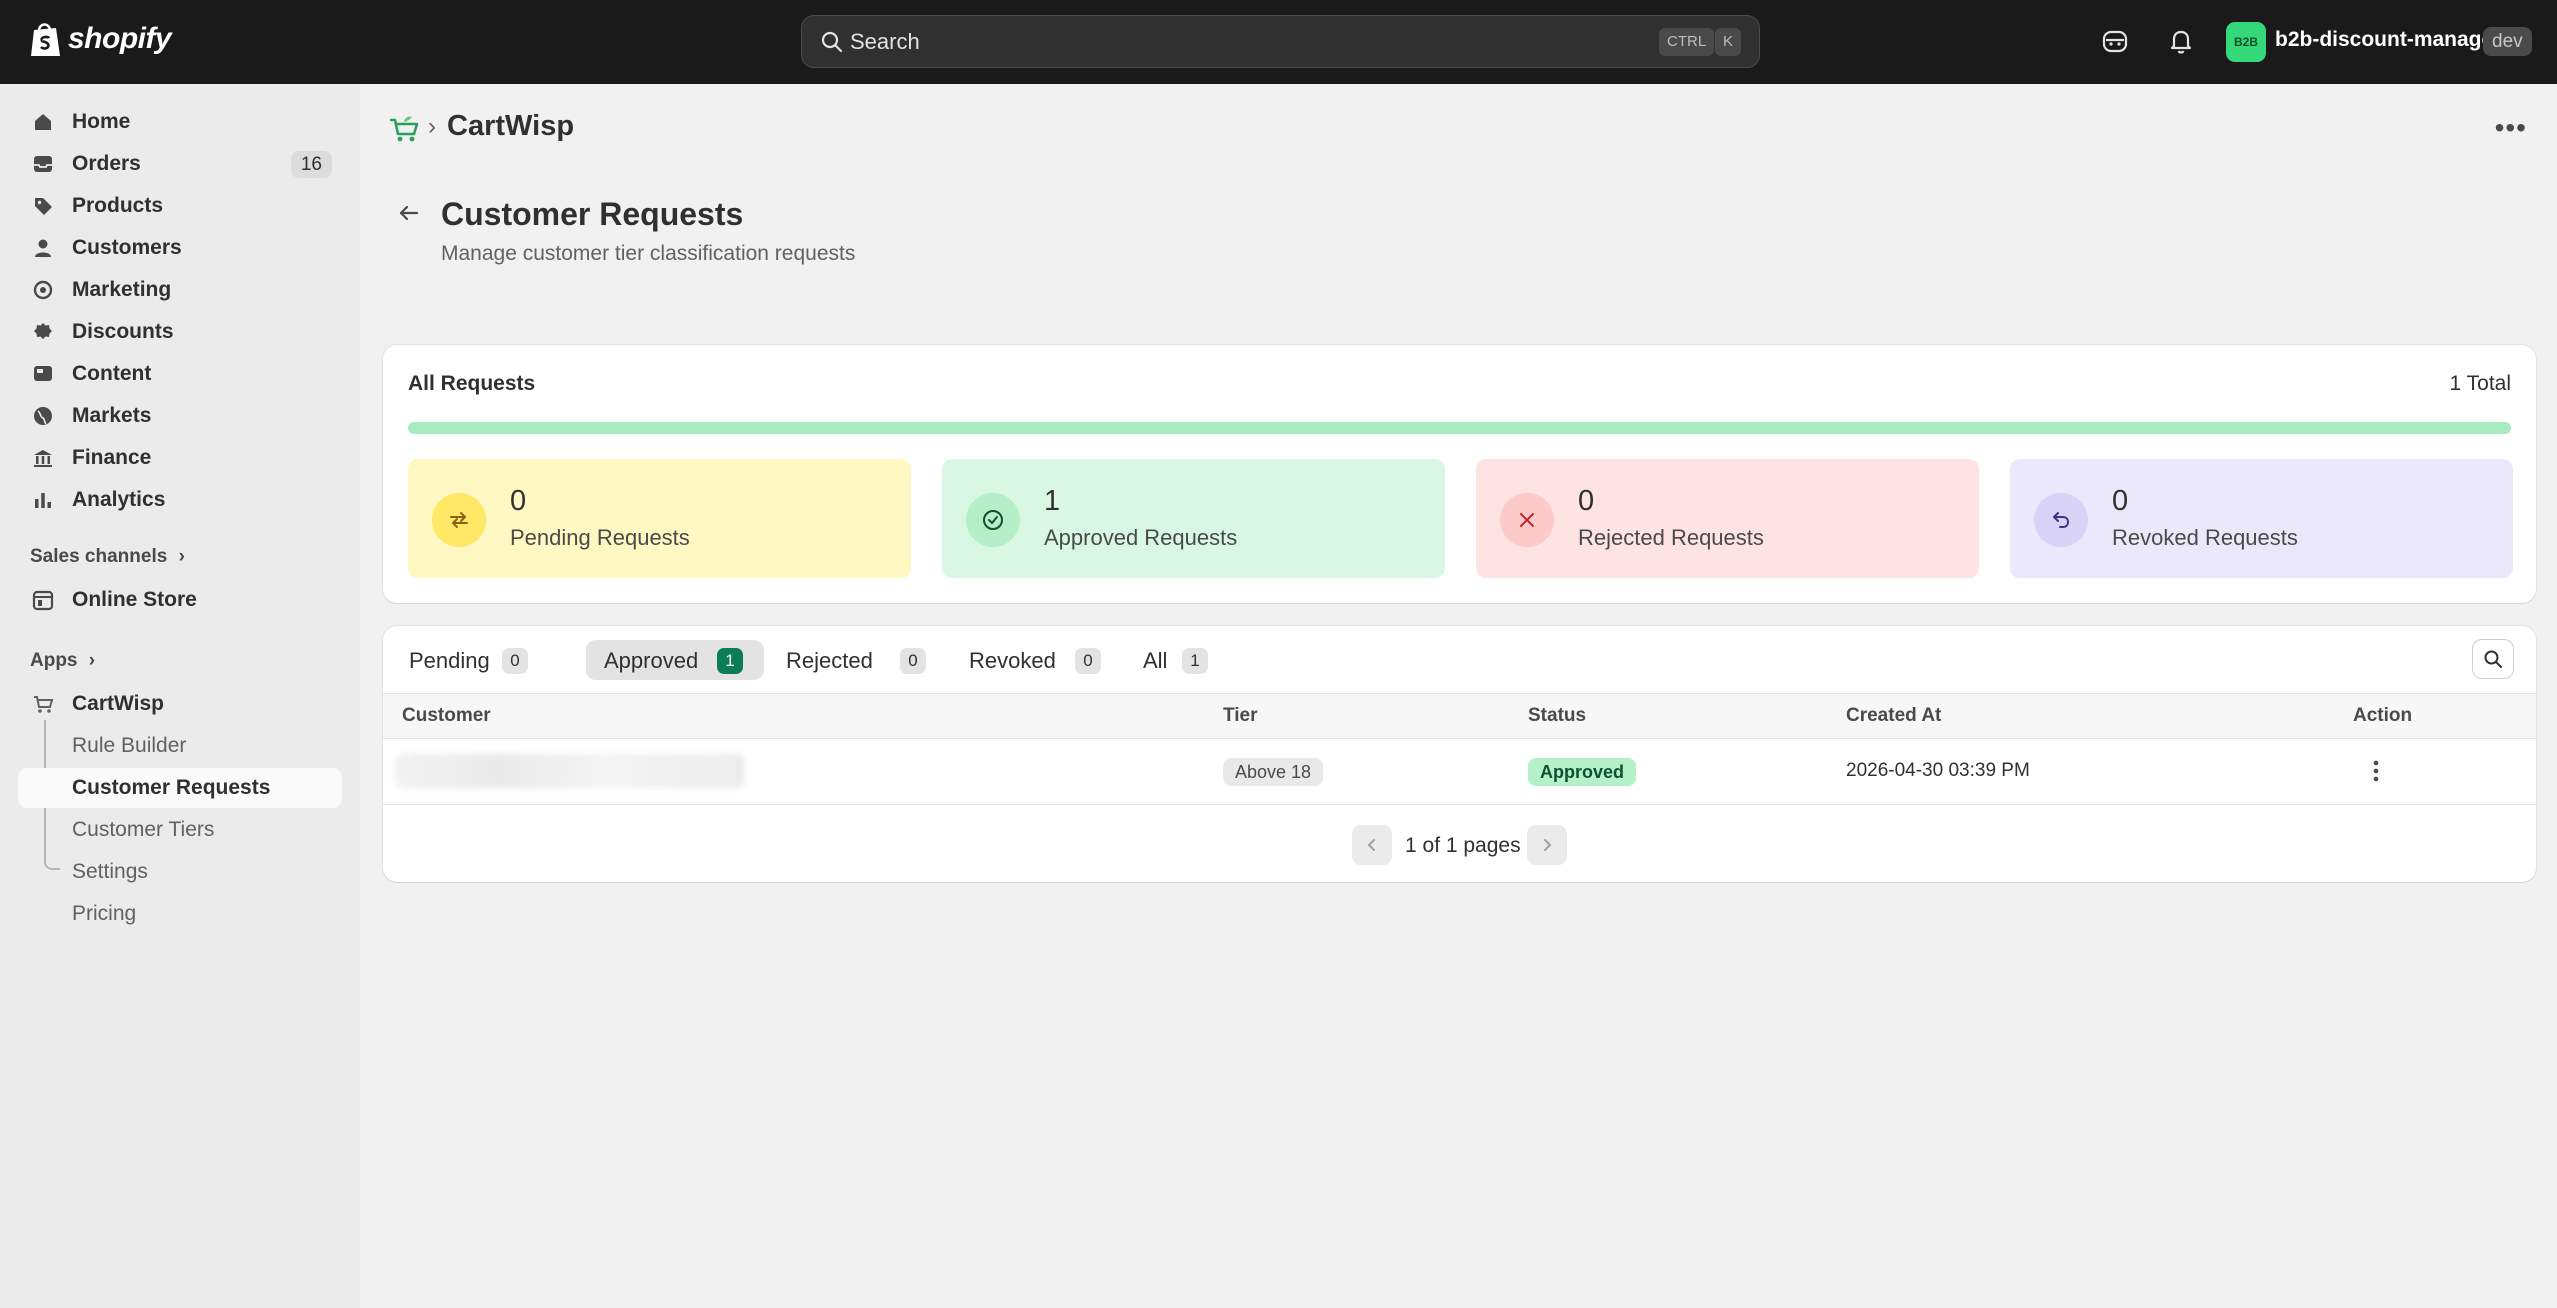 The width and height of the screenshot is (2557, 1308). I want to click on stat-label: Approved Requests, so click(1141, 537).